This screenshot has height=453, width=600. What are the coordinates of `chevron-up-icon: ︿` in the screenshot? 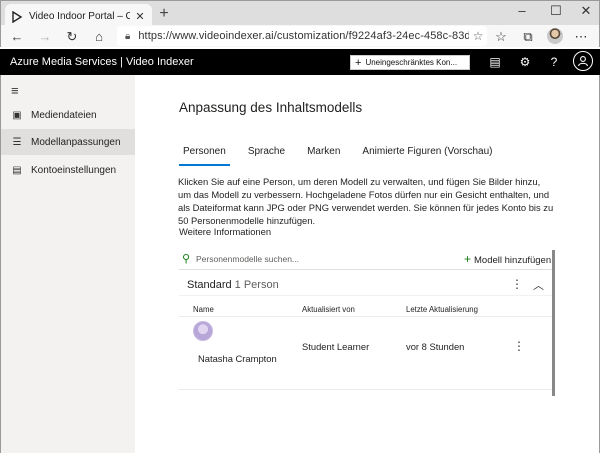 It's located at (538, 285).